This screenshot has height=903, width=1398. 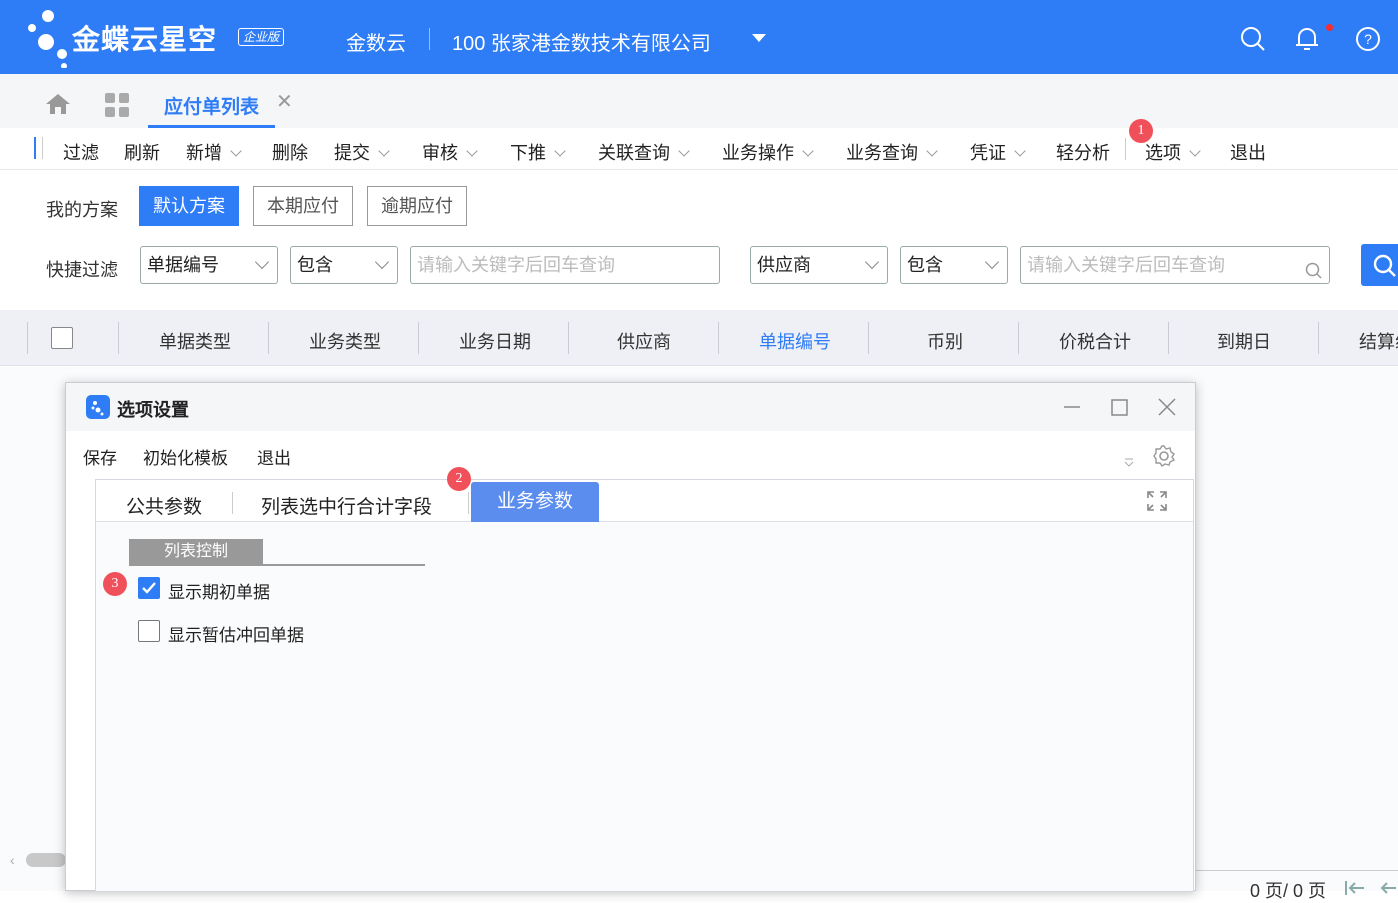 What do you see at coordinates (1095, 341) in the screenshot?
I see `column-header-total-with-tax: 价税合计` at bounding box center [1095, 341].